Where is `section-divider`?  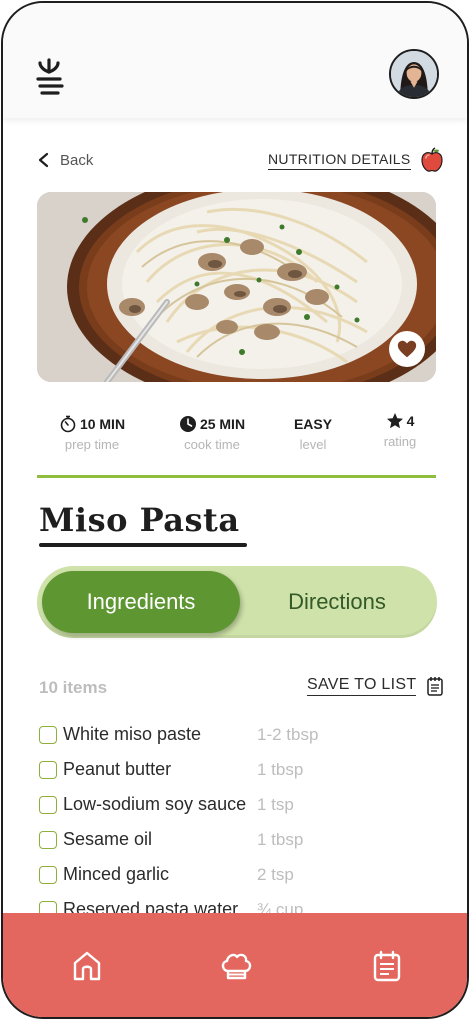 section-divider is located at coordinates (236, 476).